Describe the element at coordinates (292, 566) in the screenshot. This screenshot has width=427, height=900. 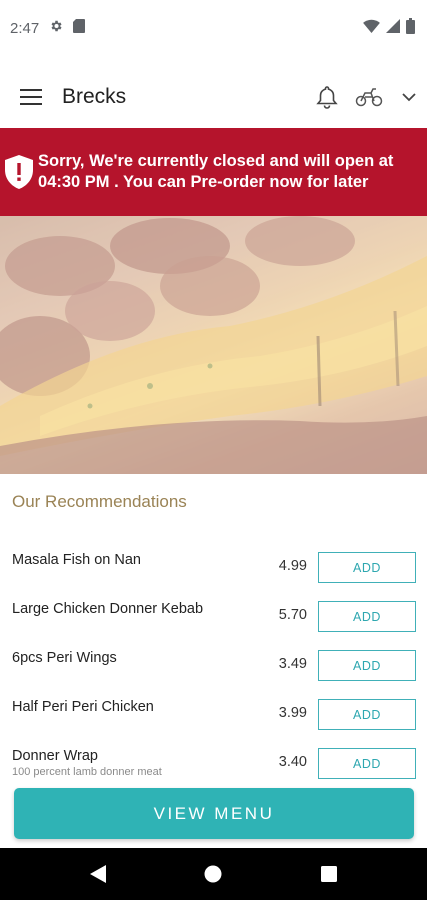
I see `item-price: 4.99` at that location.